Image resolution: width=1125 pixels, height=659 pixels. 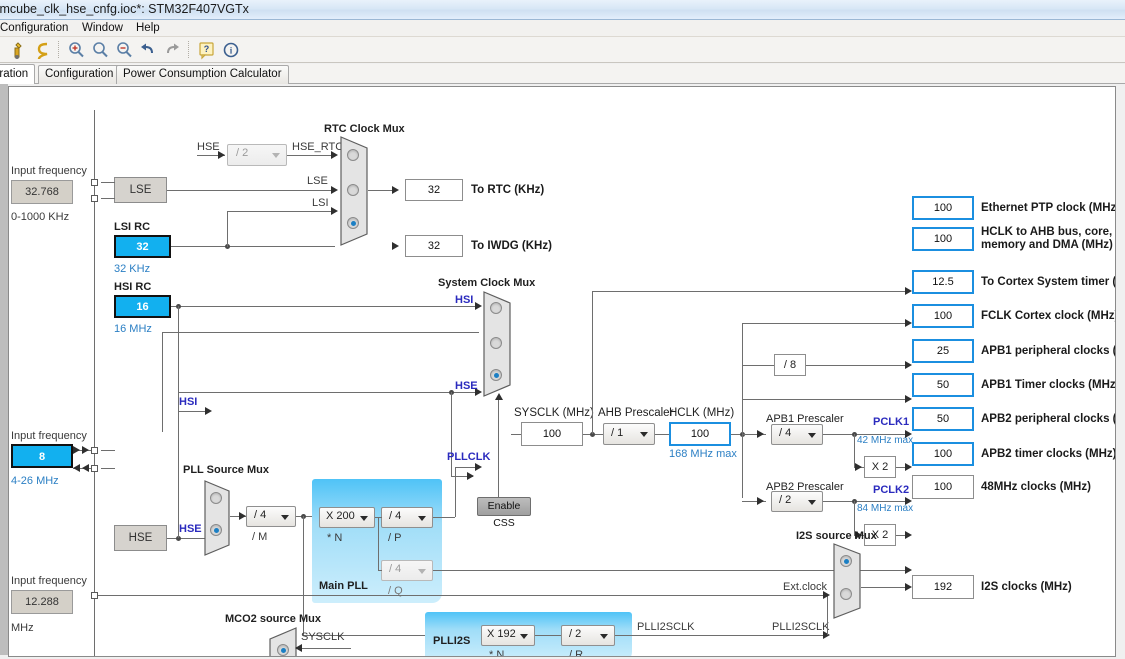 I want to click on pll-source-mux-option-hse, so click(x=216, y=530).